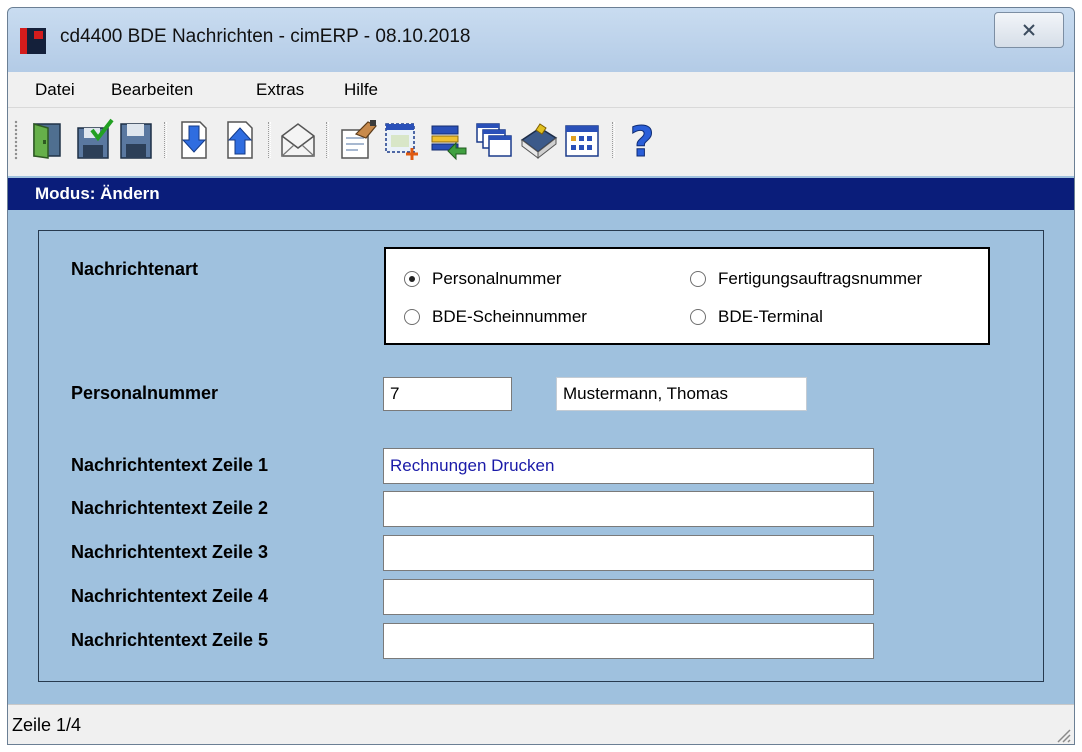 Image resolution: width=1082 pixels, height=752 pixels. What do you see at coordinates (402, 140) in the screenshot?
I see `new-window-icon` at bounding box center [402, 140].